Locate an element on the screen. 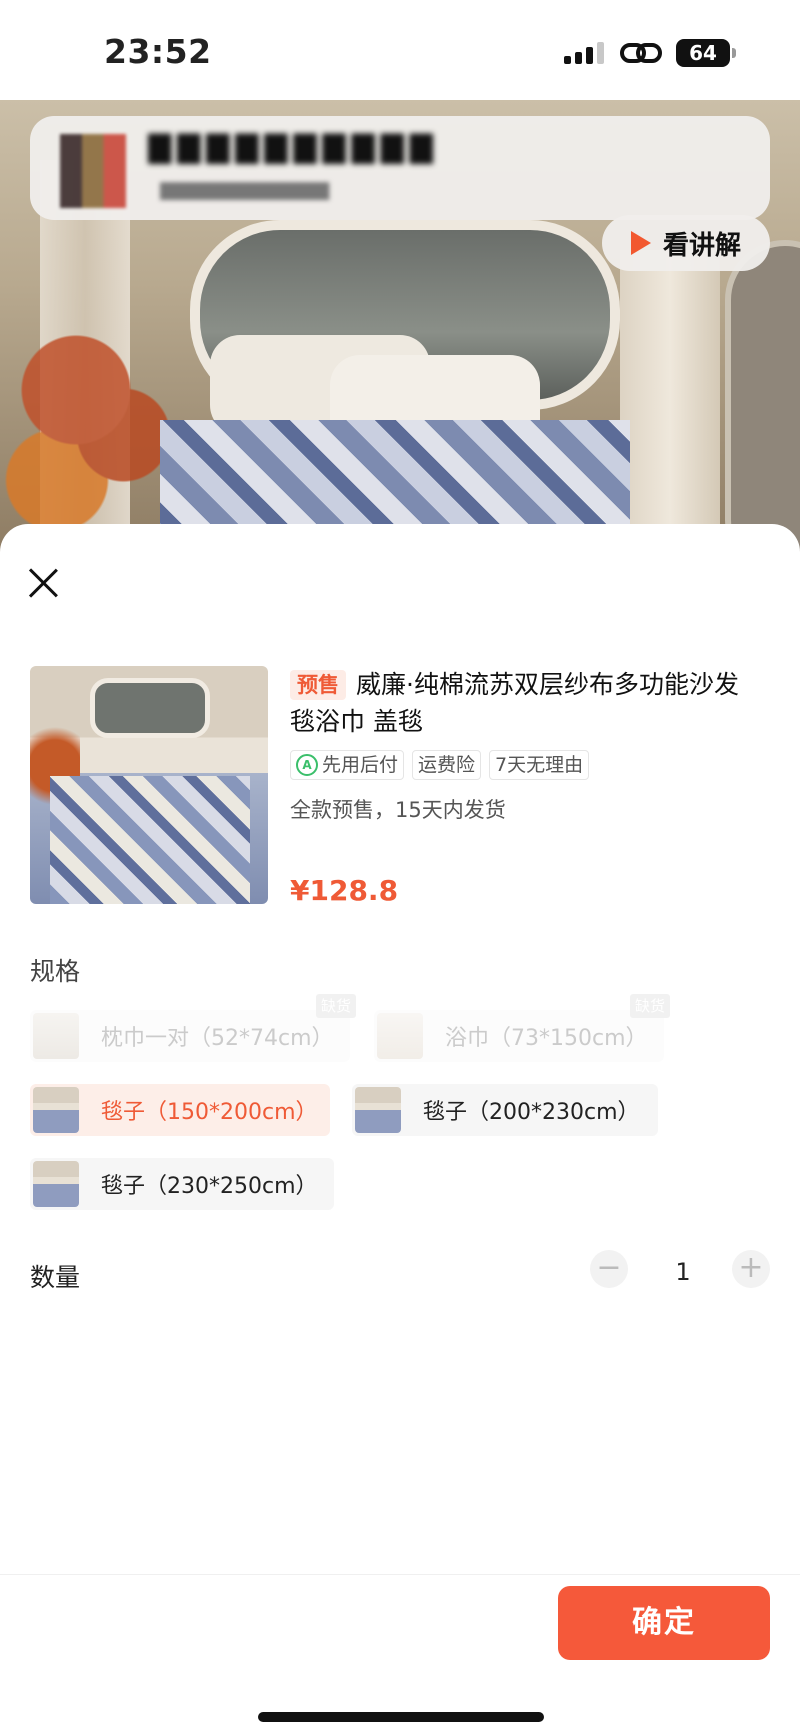  home-indicator is located at coordinates (401, 1717).